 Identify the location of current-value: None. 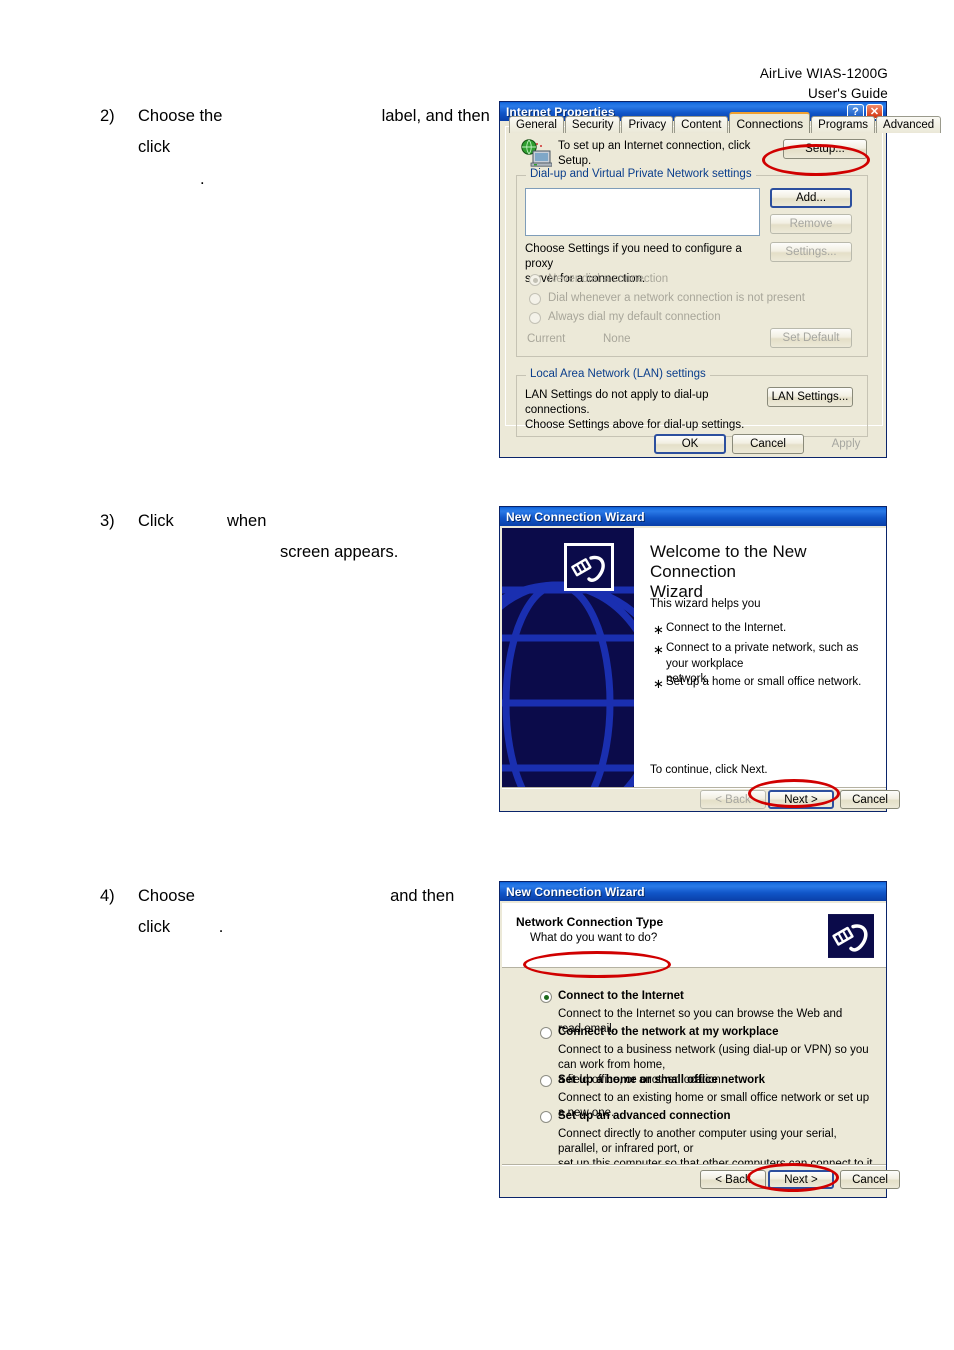
(617, 339).